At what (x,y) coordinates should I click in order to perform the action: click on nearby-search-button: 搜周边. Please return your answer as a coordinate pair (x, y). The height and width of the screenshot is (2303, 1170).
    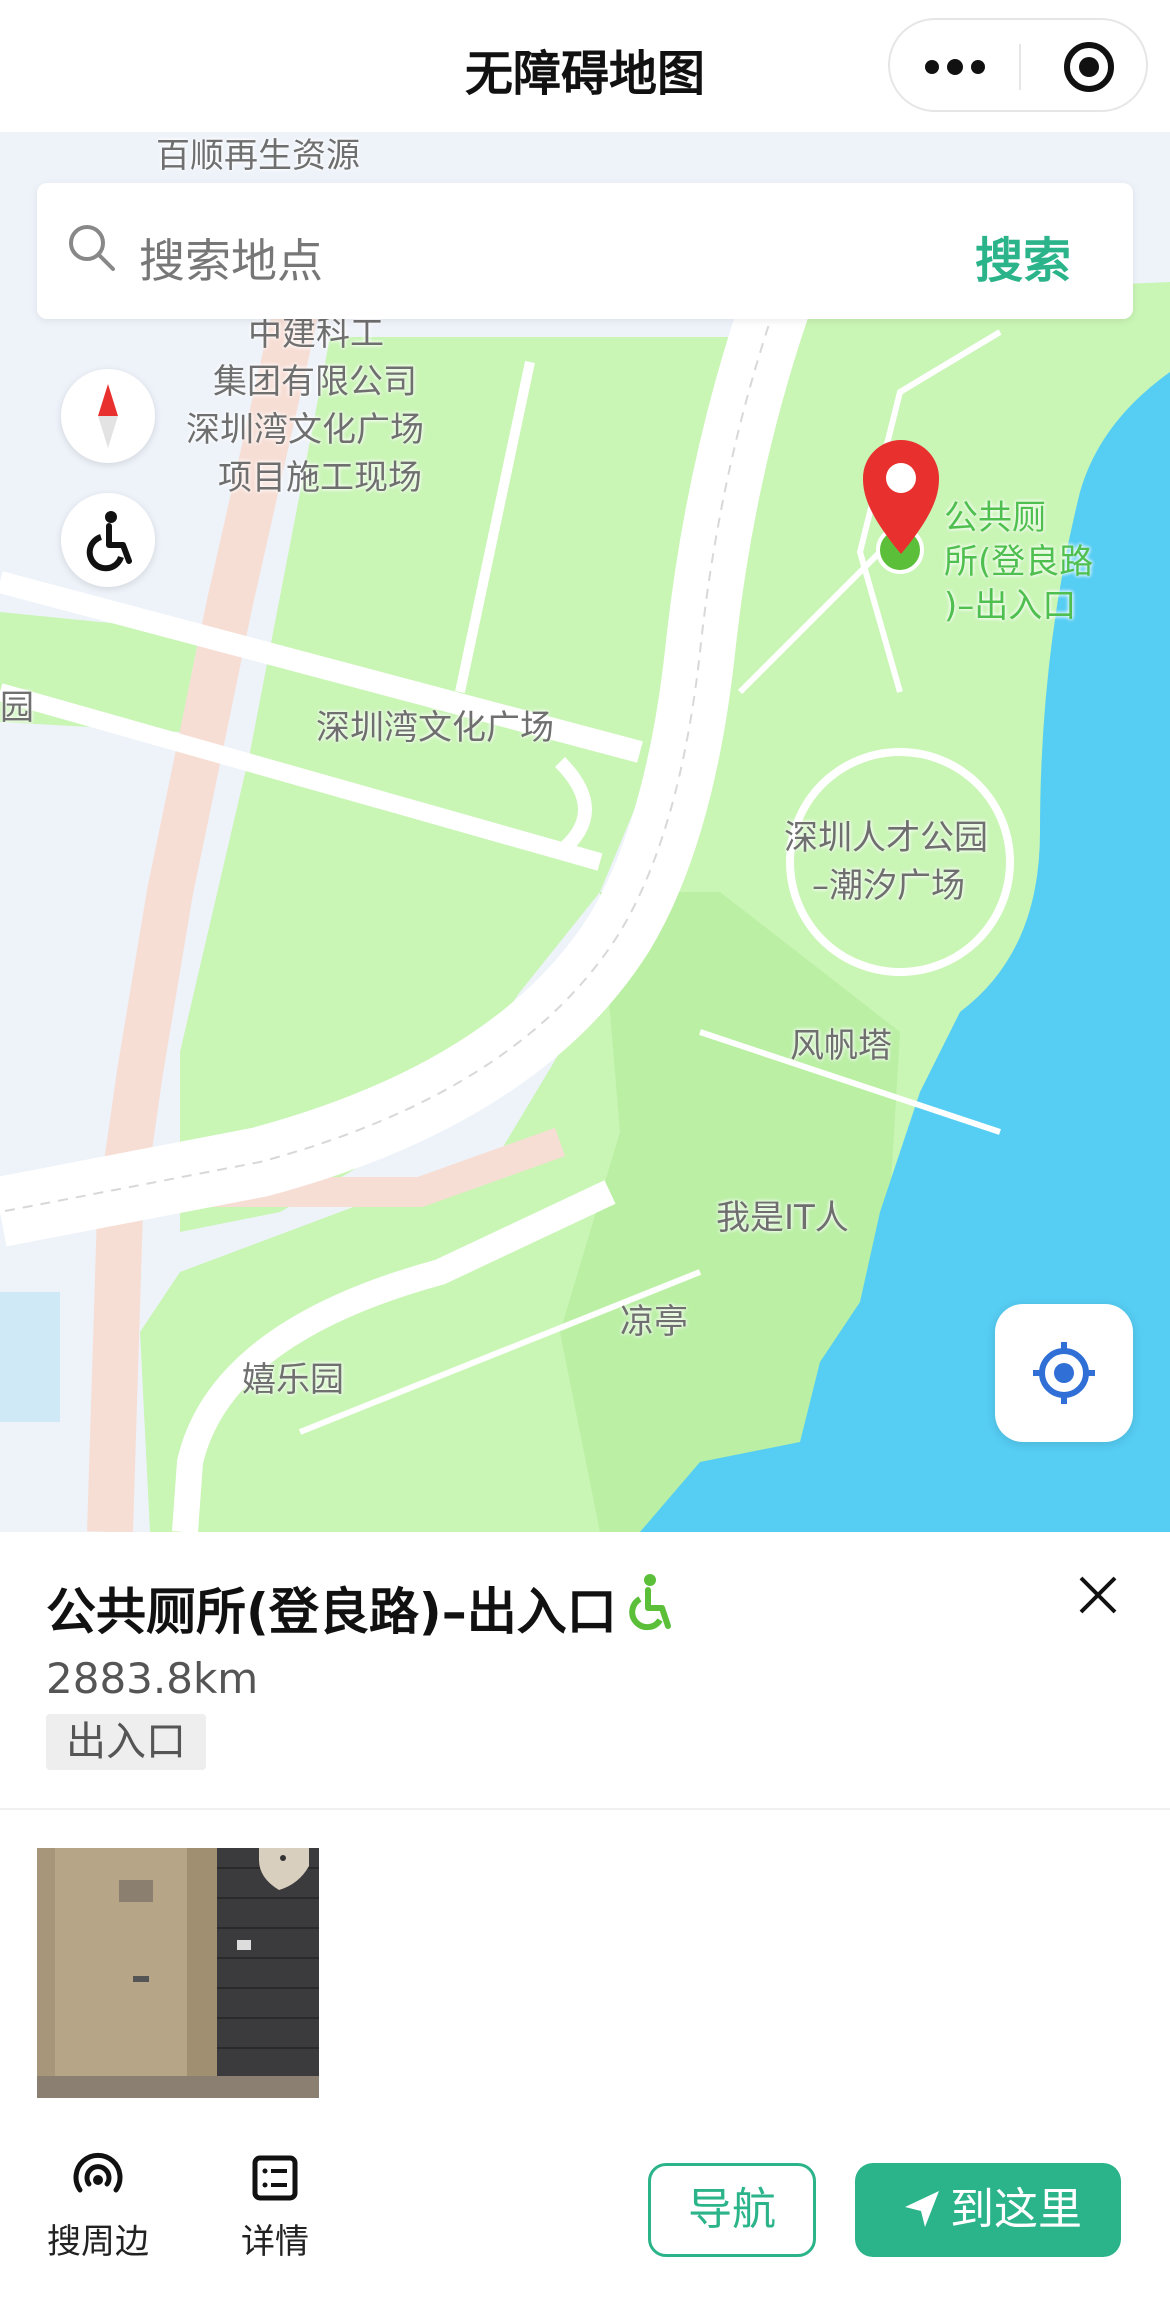
    Looking at the image, I should click on (98, 2206).